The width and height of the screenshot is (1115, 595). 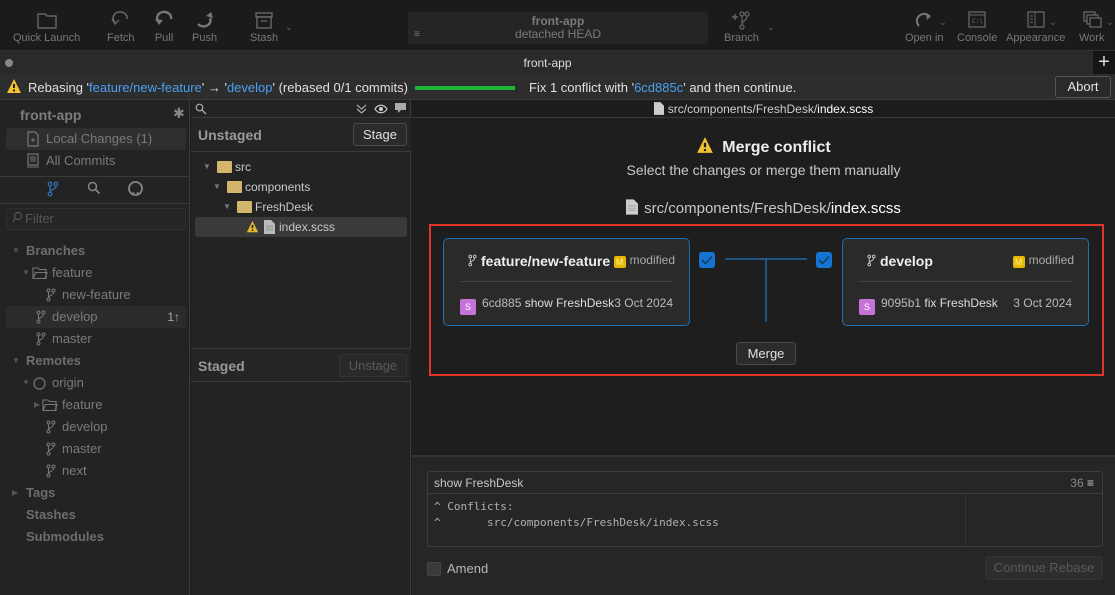 I want to click on stage-button: Stage, so click(x=380, y=134).